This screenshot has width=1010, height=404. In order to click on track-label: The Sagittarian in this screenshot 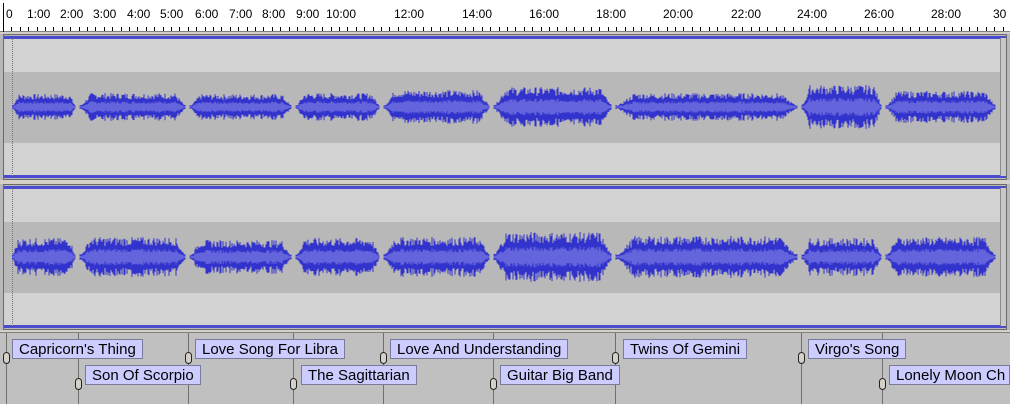, I will do `click(359, 375)`.